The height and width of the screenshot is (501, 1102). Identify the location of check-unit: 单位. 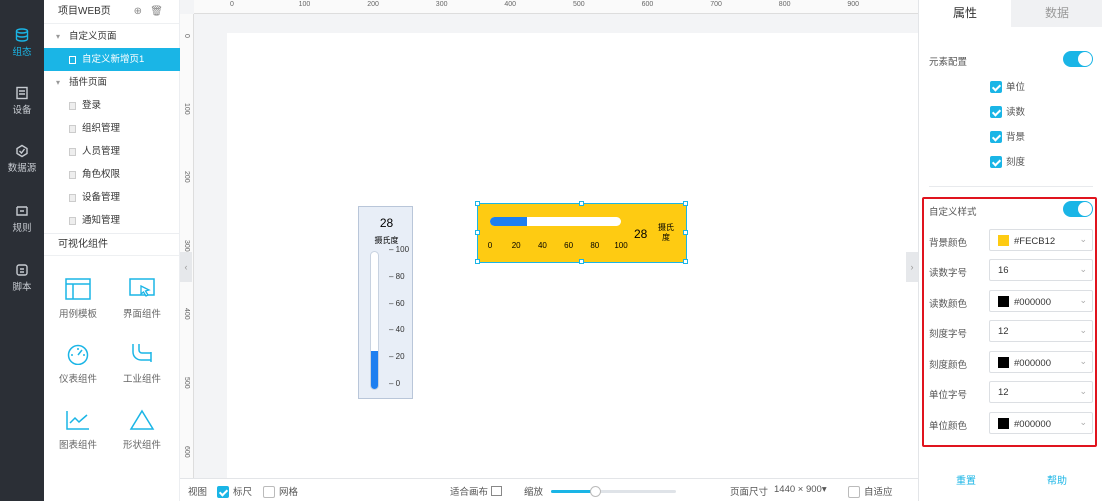
(1007, 86).